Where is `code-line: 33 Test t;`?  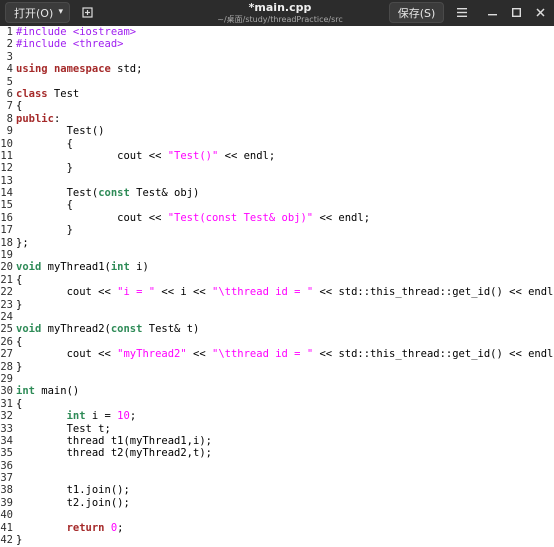
code-line: 33 Test t; is located at coordinates (277, 429).